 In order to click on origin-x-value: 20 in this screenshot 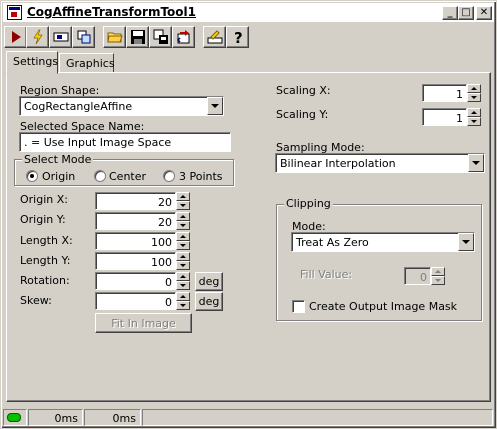, I will do `click(165, 202)`.